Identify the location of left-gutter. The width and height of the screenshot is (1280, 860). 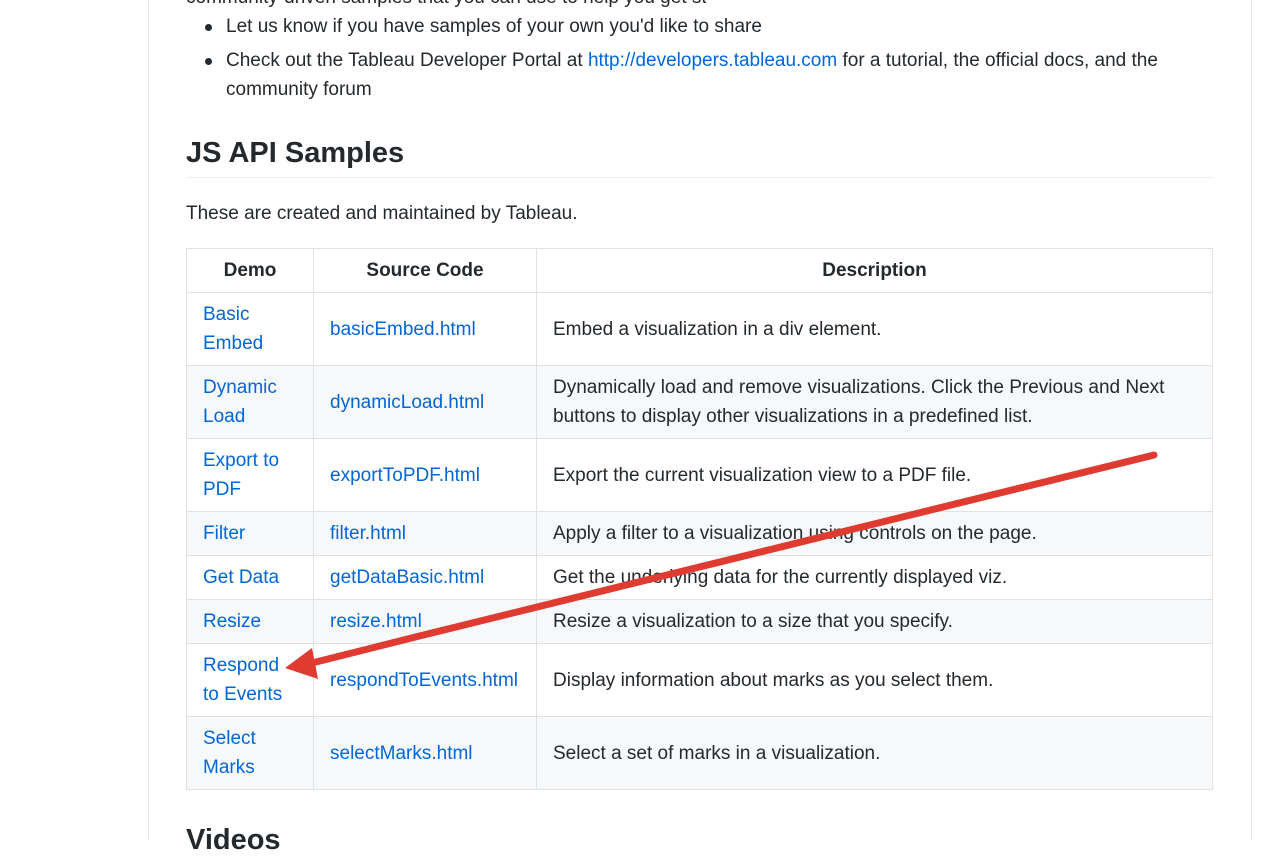
(74, 419).